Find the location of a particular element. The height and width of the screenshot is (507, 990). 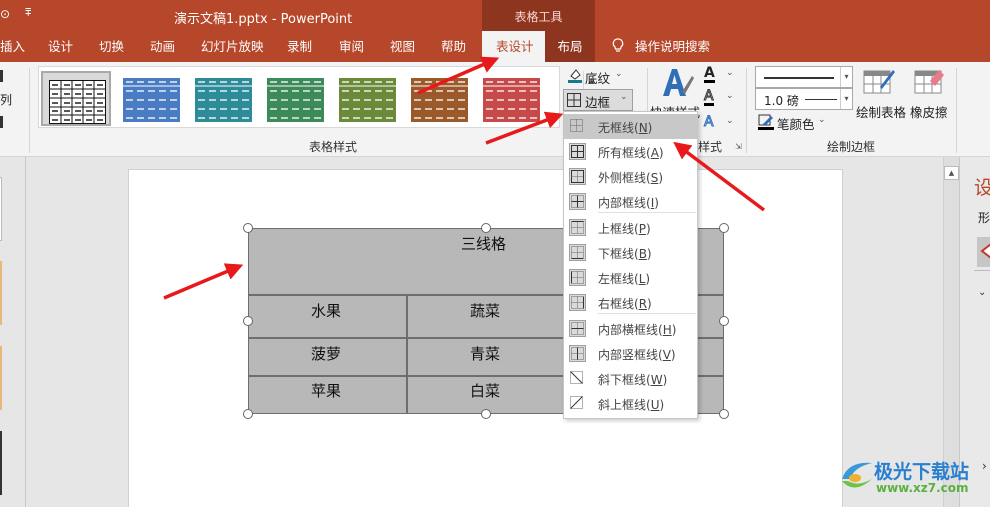

border-menu-item-label: 斜下框线(W) is located at coordinates (633, 380).